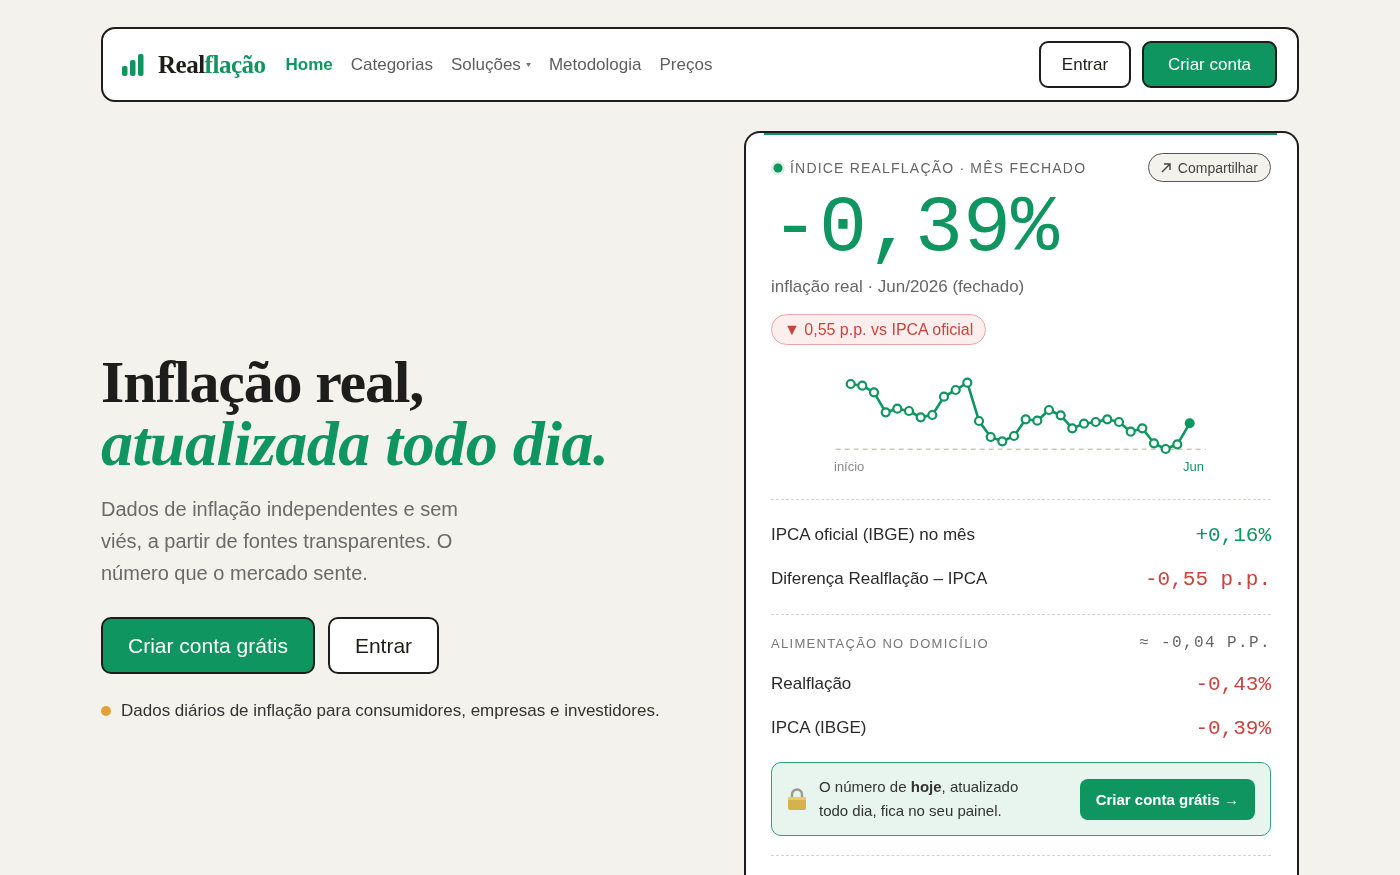  I want to click on padlock-icon, so click(797, 799).